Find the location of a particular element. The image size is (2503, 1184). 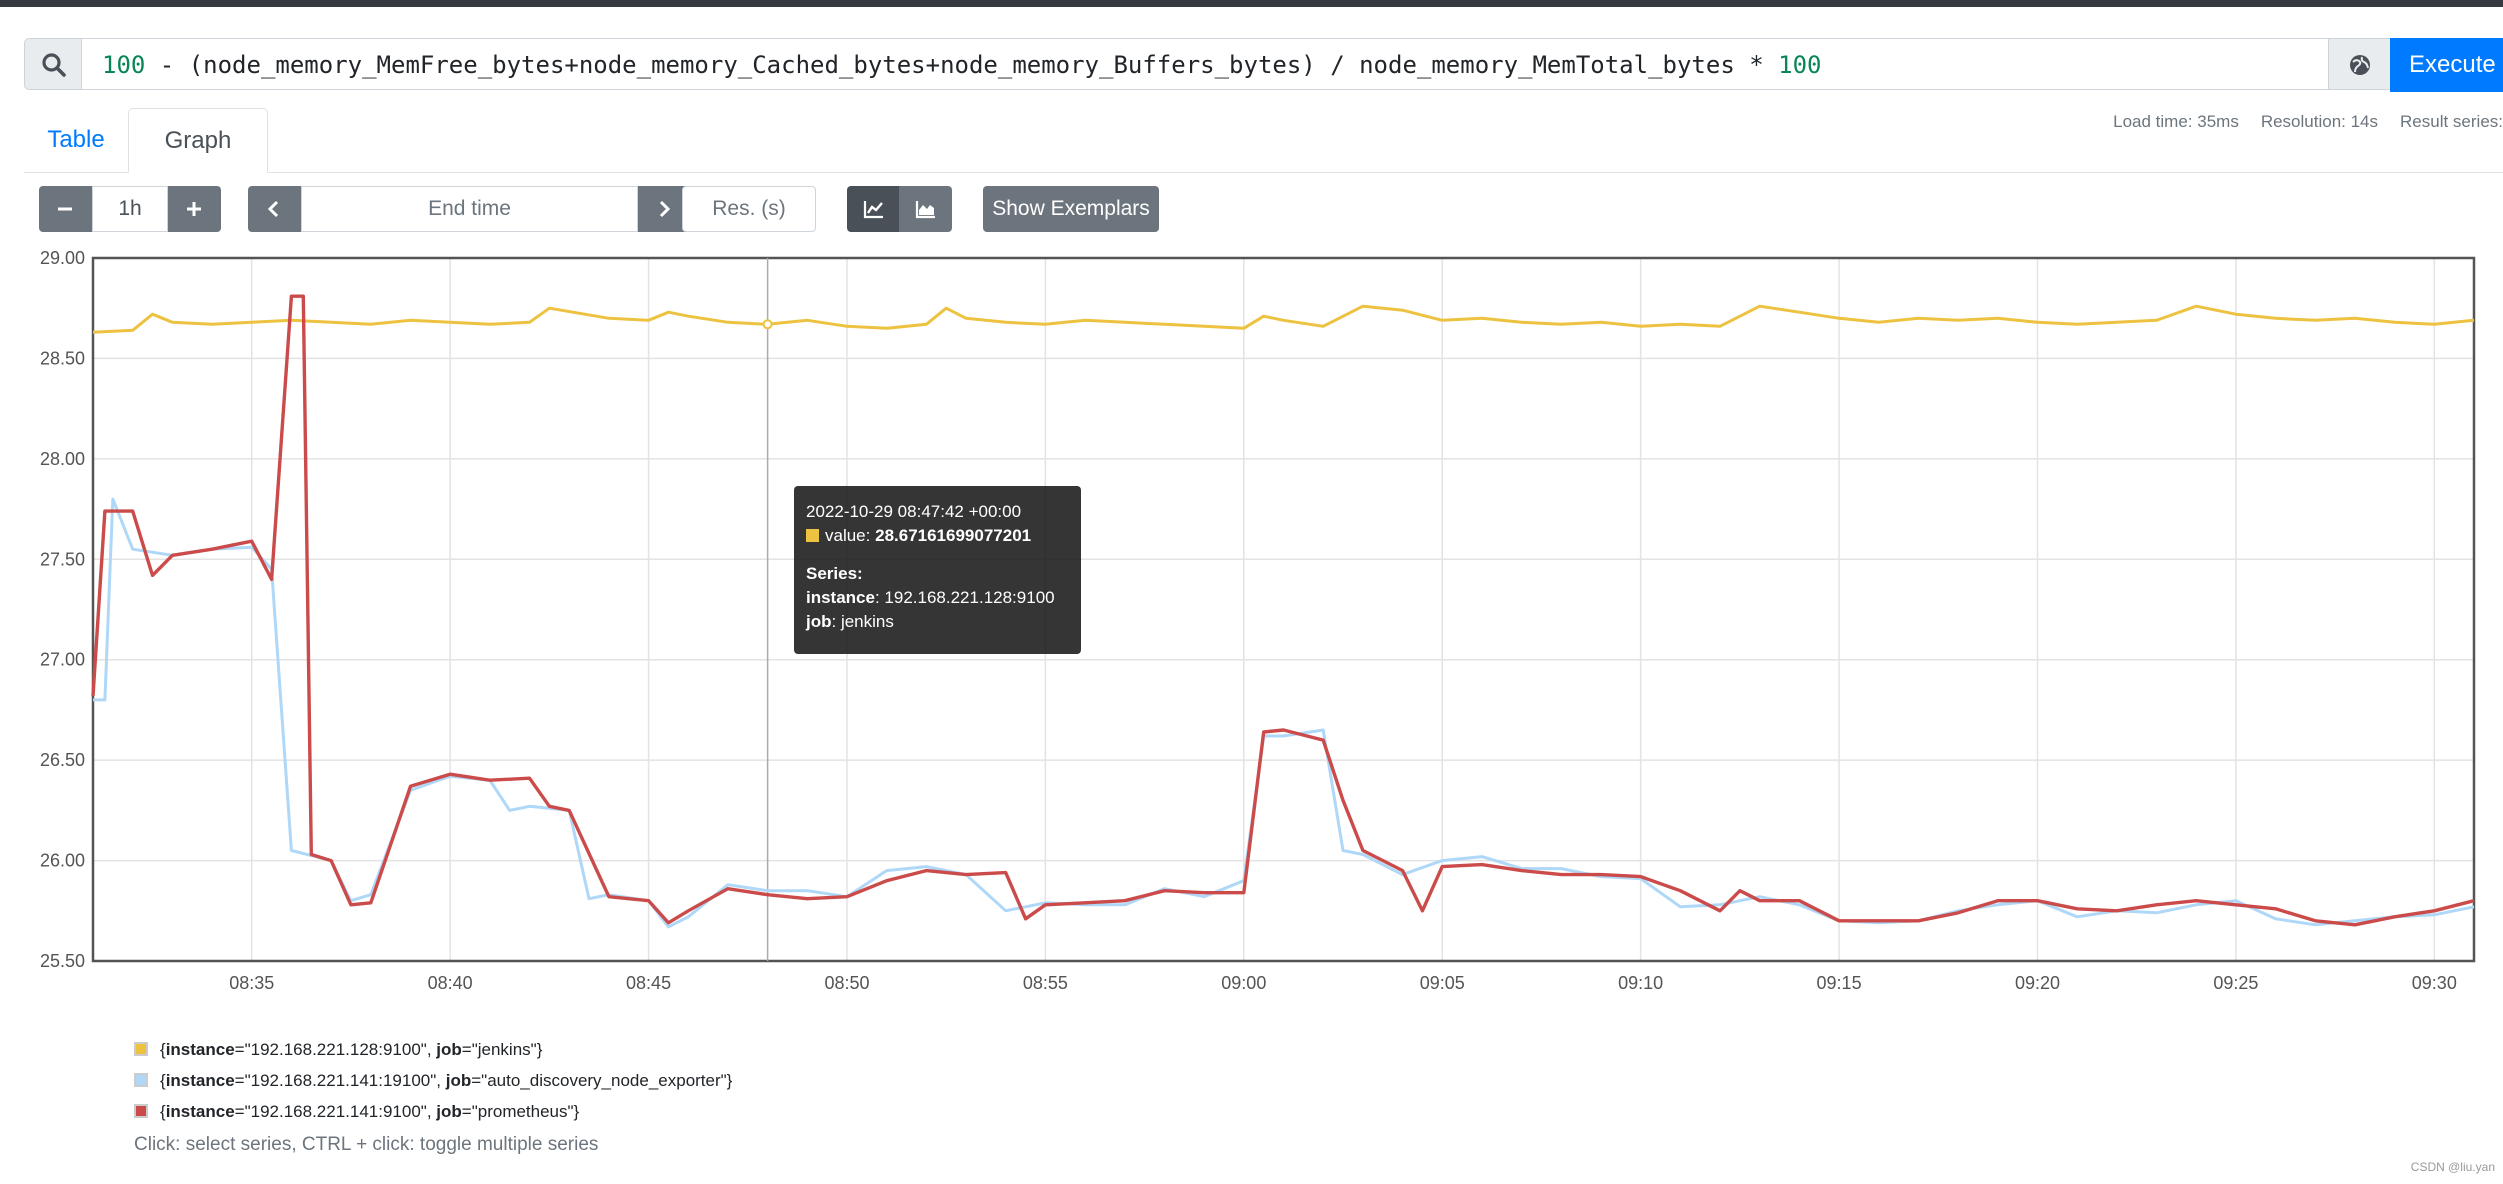

previous-time-button is located at coordinates (274, 209).